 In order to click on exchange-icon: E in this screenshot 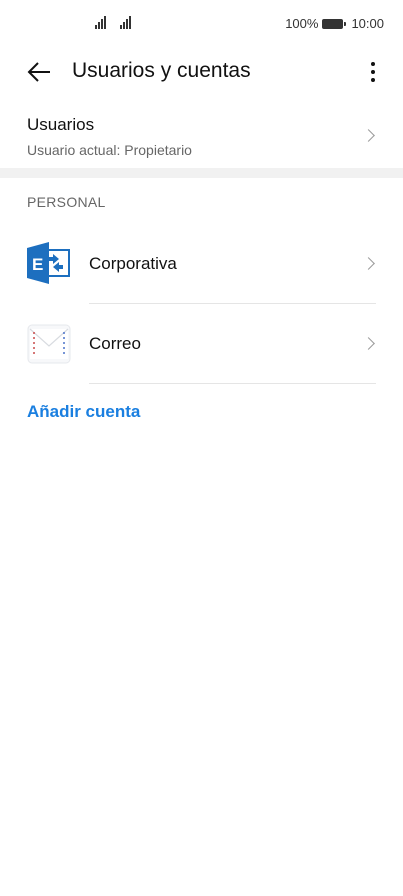, I will do `click(48, 263)`.